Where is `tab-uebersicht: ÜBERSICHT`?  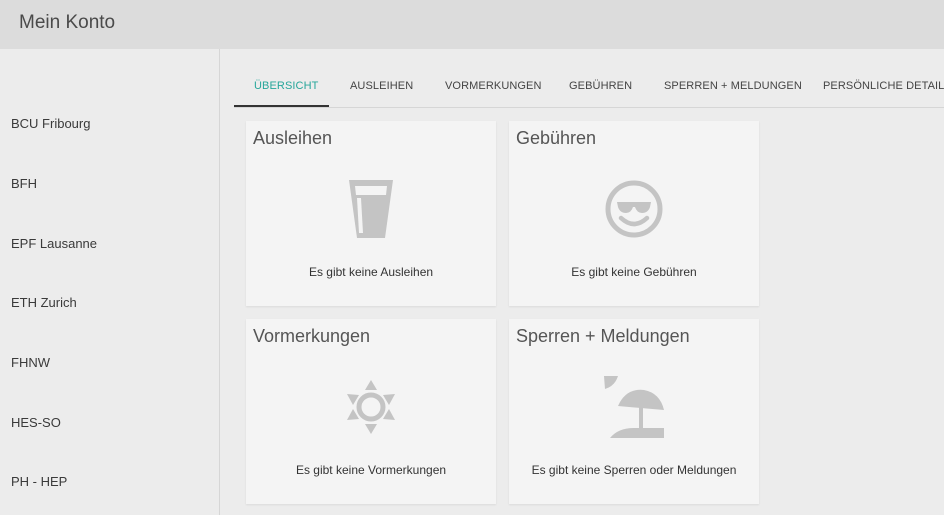
tab-uebersicht: ÜBERSICHT is located at coordinates (286, 86).